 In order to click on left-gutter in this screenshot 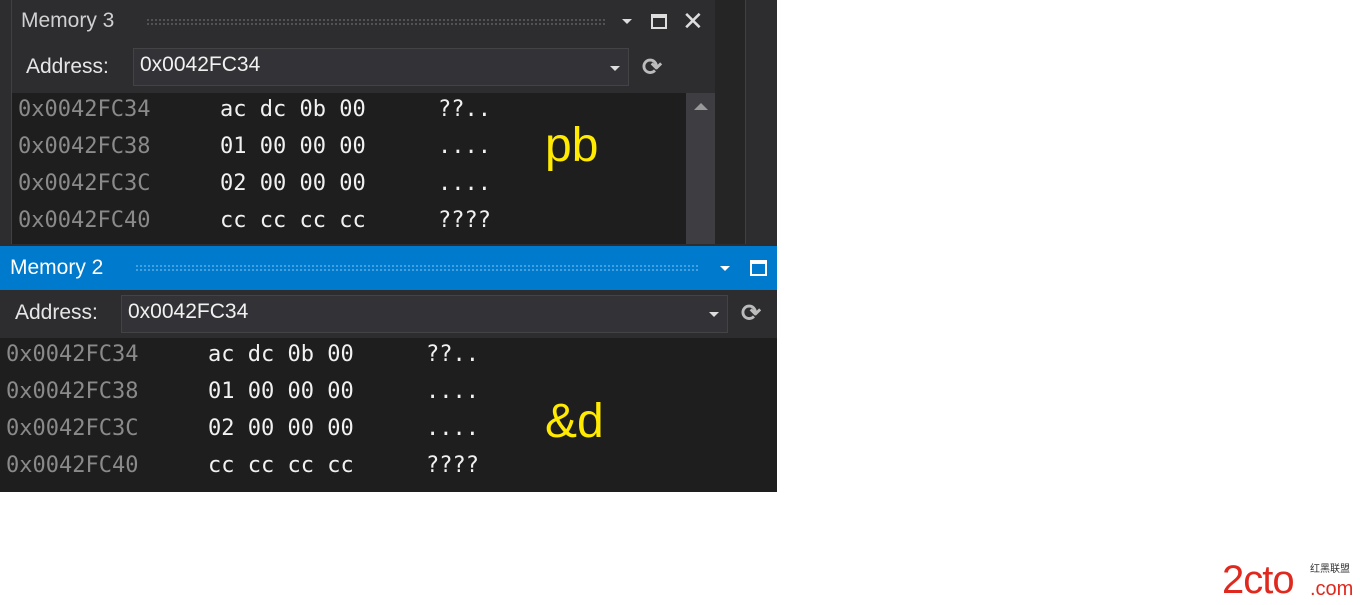, I will do `click(6, 122)`.